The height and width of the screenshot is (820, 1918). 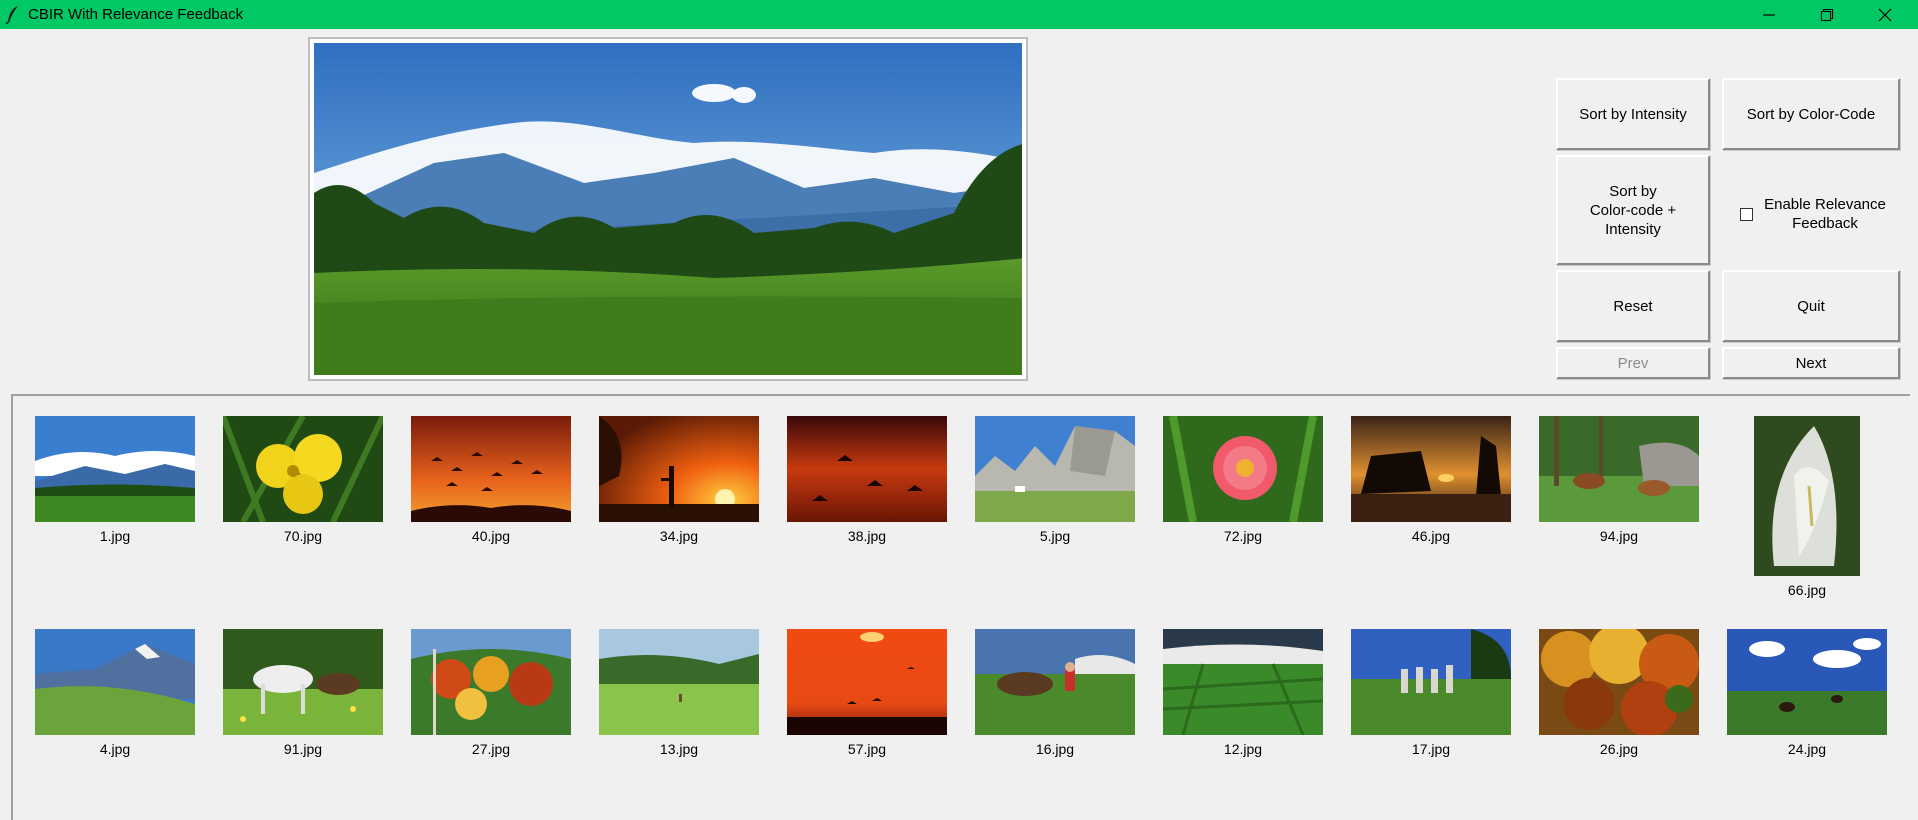 I want to click on thumbnail-label: 17.jpg, so click(x=1431, y=749).